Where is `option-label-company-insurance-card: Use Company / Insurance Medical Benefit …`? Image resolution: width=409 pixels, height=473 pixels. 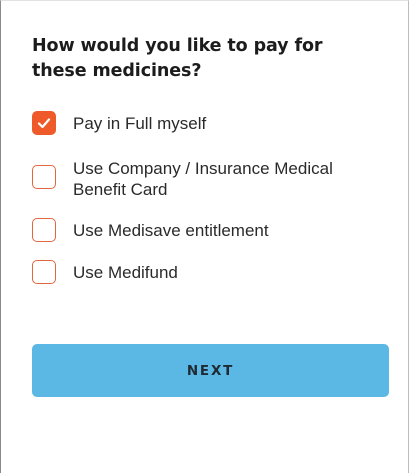 option-label-company-insurance-card: Use Company / Insurance Medical Benefit … is located at coordinates (203, 179).